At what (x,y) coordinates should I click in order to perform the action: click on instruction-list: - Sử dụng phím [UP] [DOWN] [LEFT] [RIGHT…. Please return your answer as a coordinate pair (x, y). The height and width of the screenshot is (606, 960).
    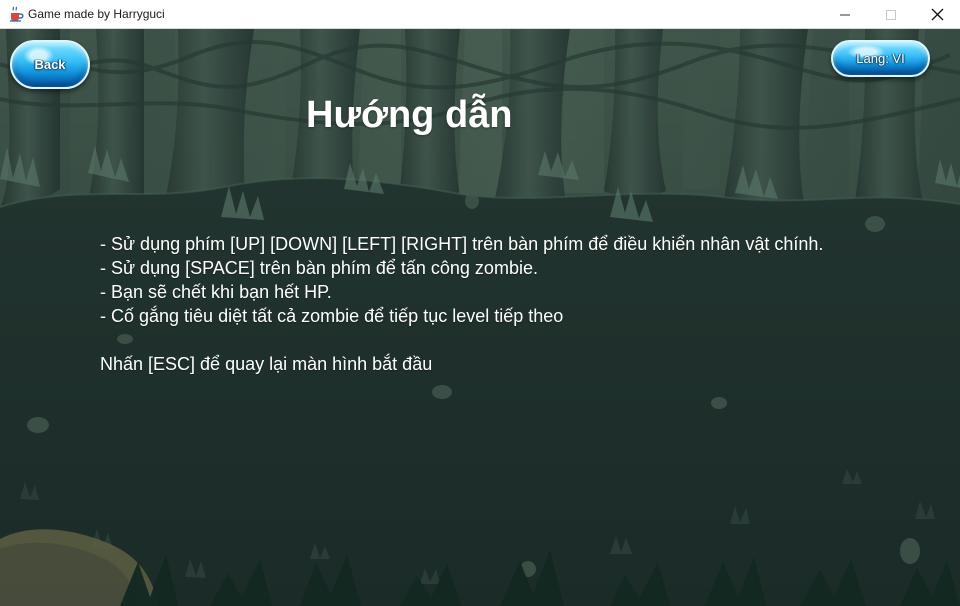
    Looking at the image, I should click on (510, 280).